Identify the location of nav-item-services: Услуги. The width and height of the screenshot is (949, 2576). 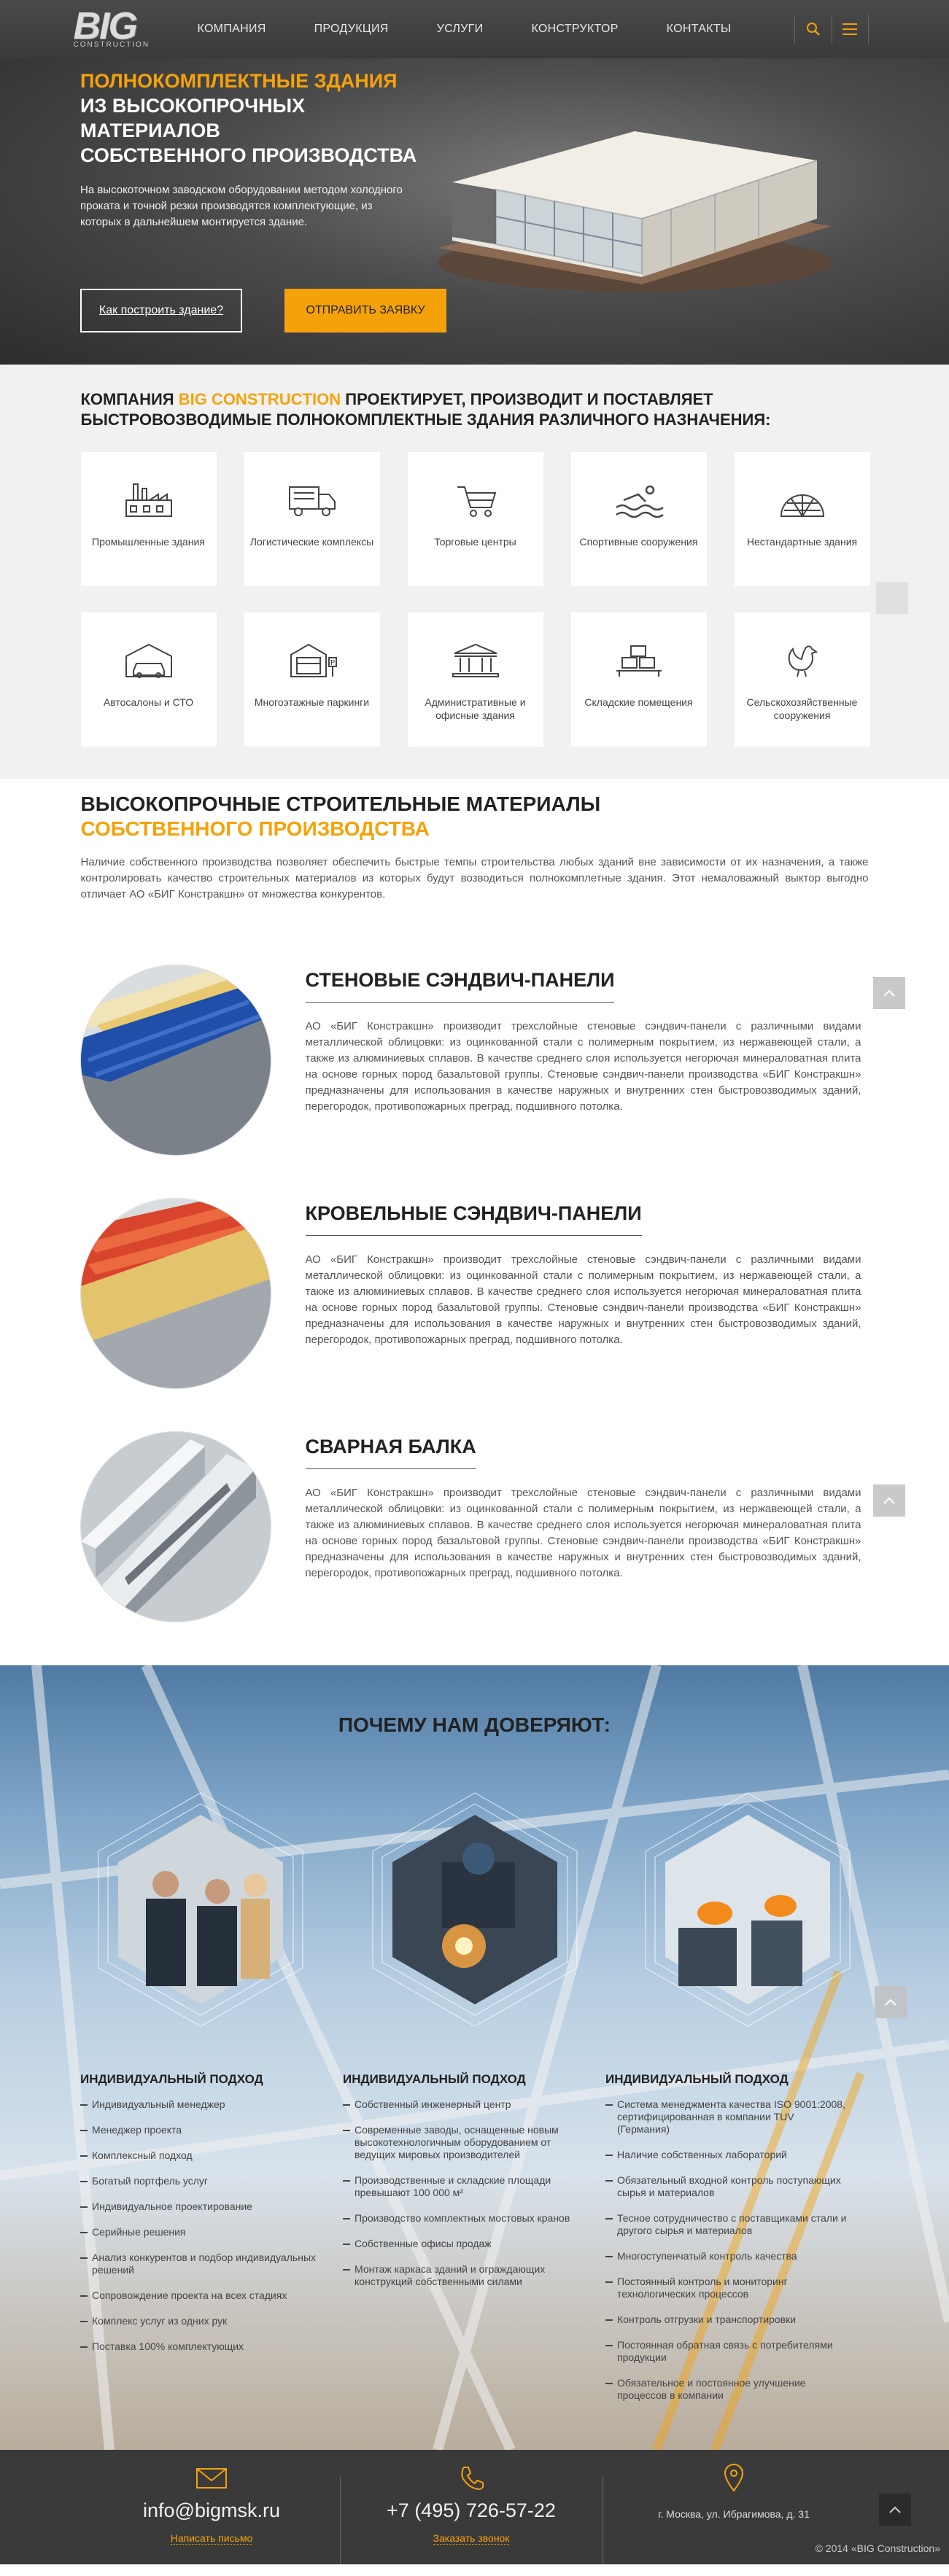
(460, 29).